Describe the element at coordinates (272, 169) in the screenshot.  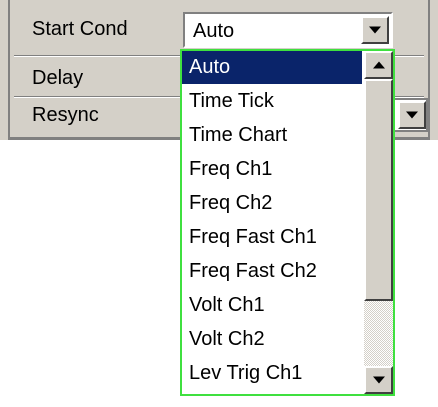
I see `dropdown-option-freq-ch1: Freq Ch1` at that location.